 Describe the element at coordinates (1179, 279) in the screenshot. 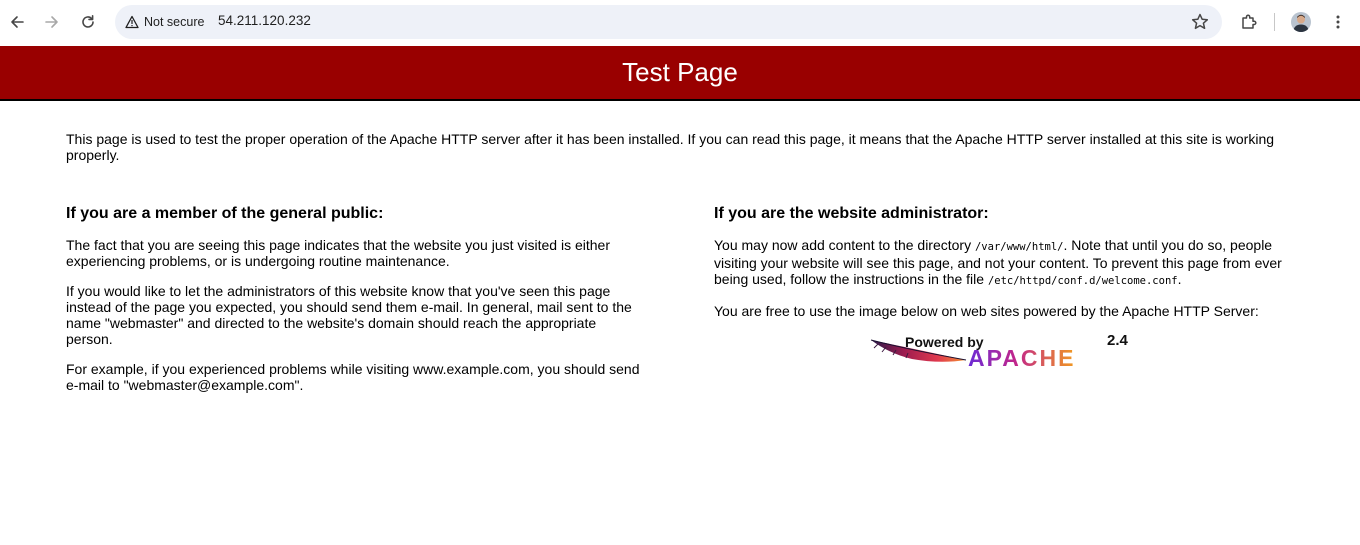

I see `admin-text: .` at that location.